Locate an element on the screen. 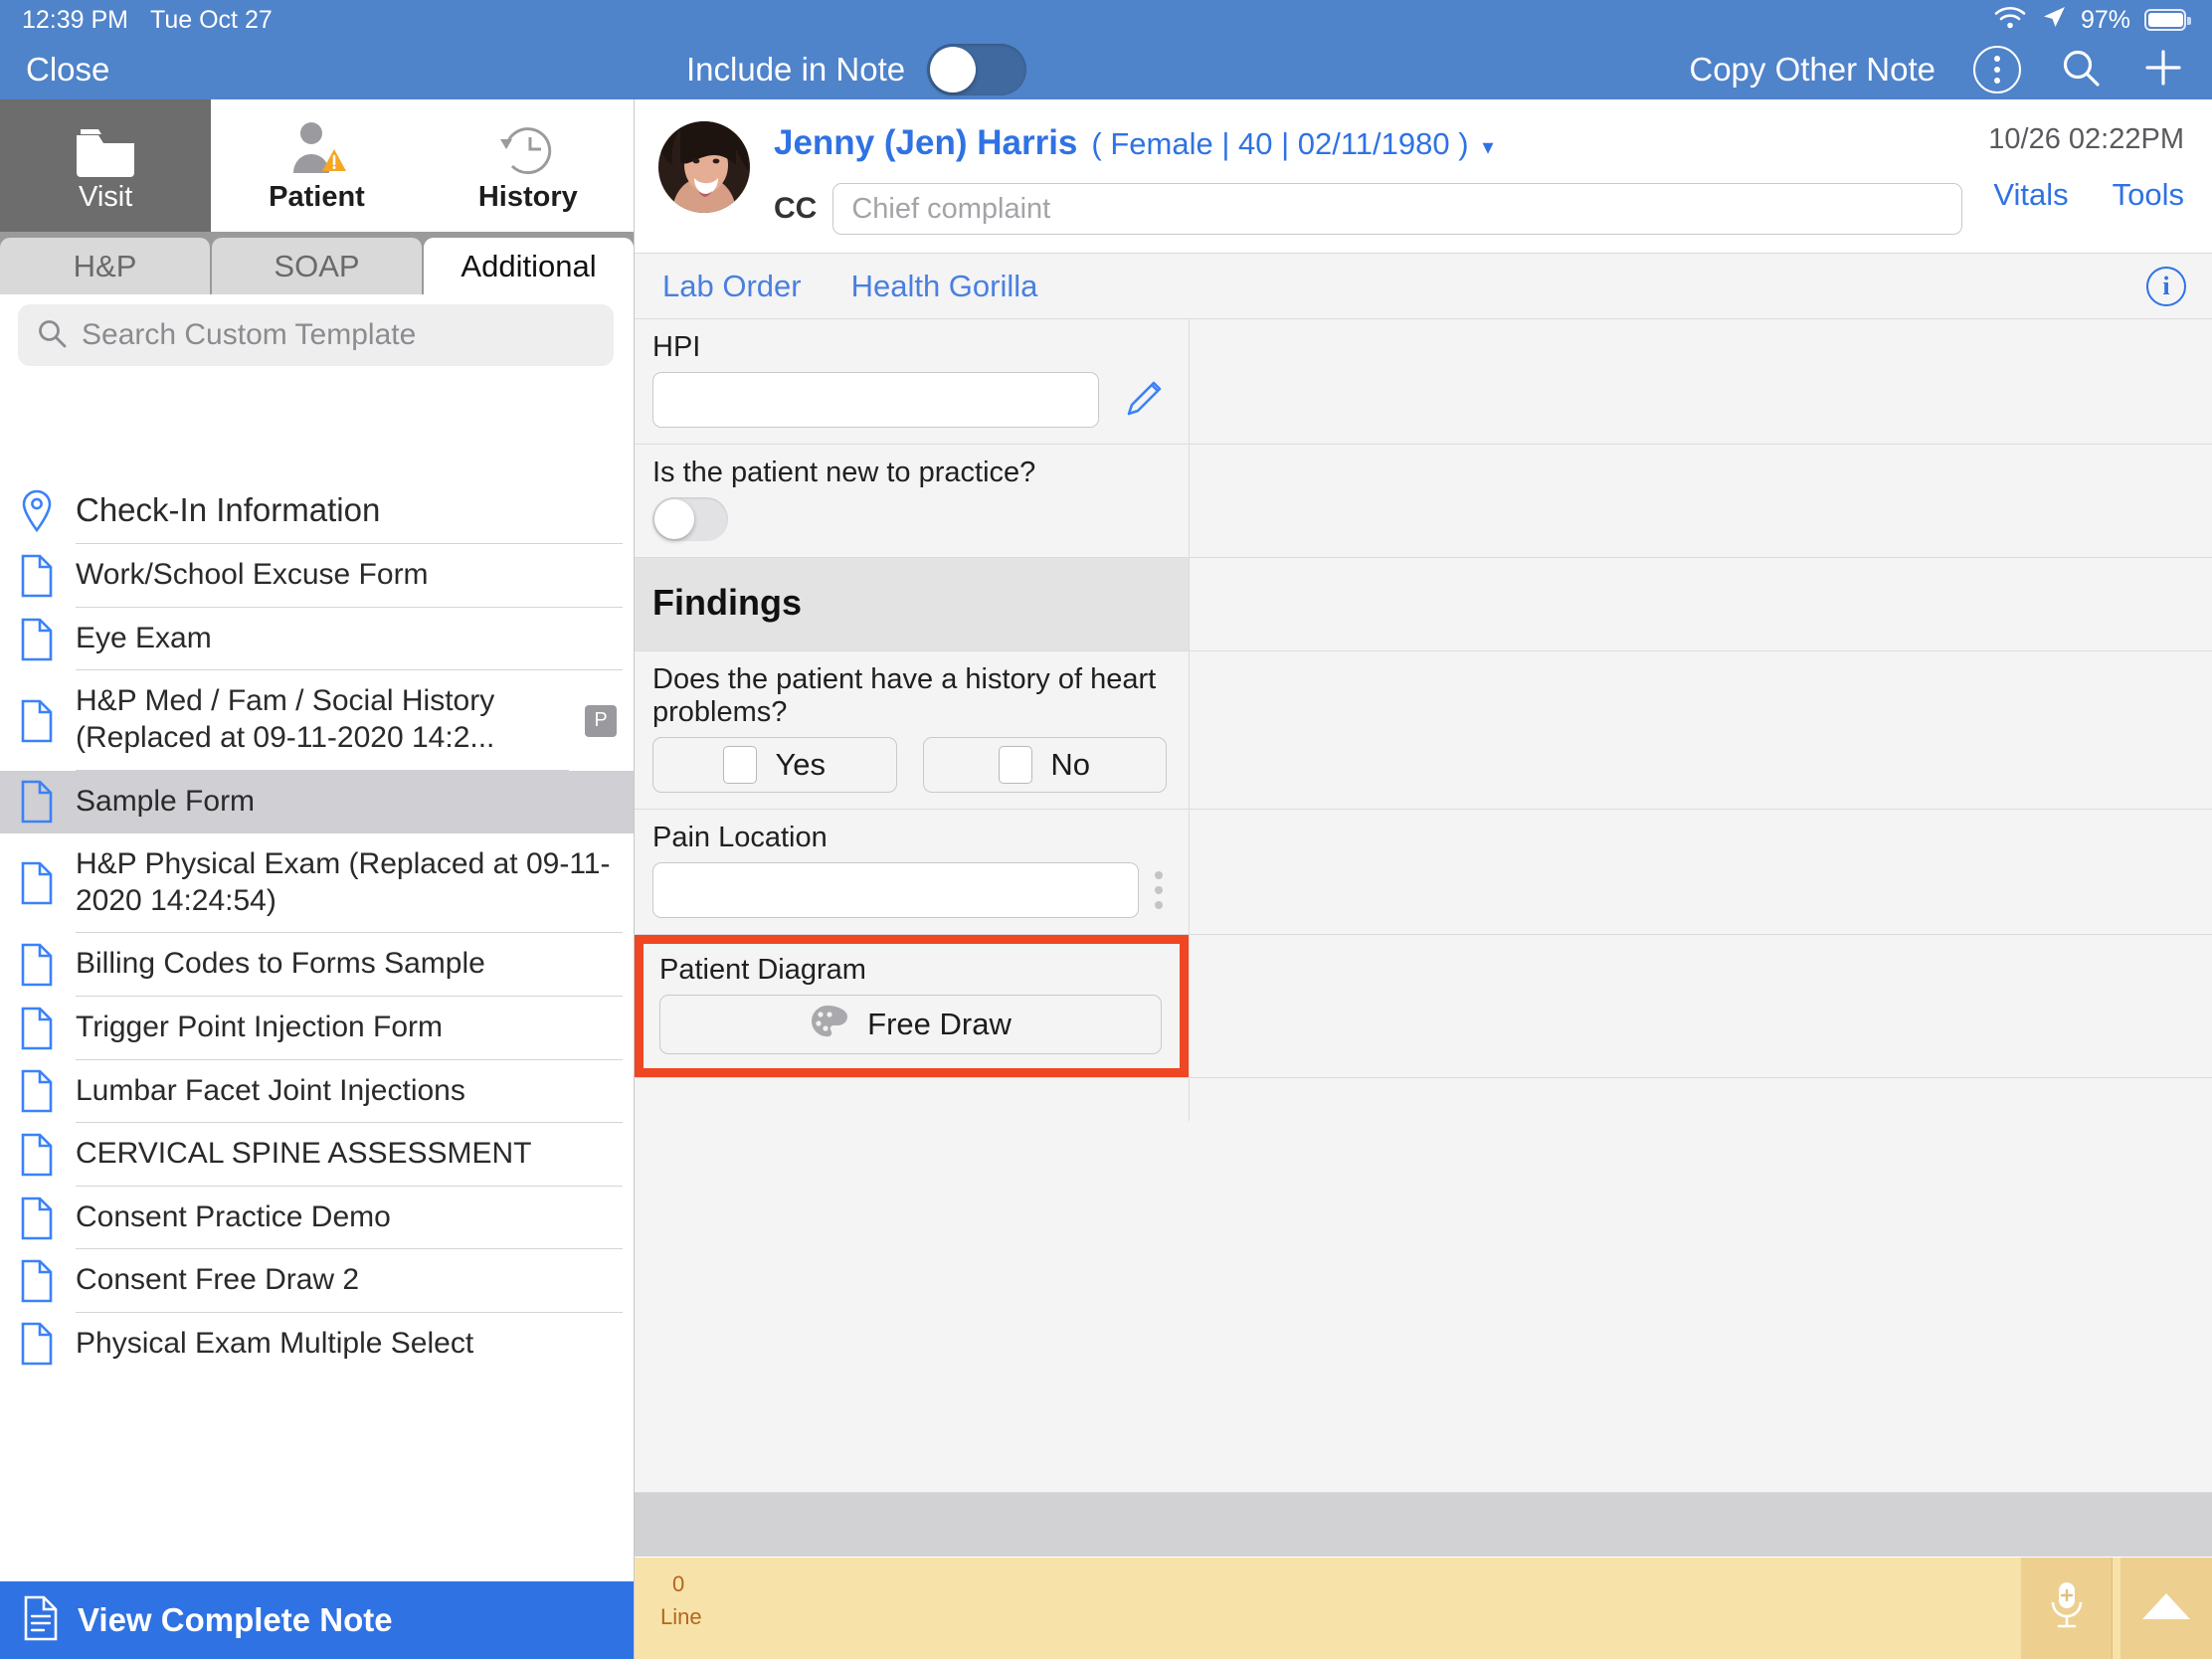 The width and height of the screenshot is (2212, 1659). list-item: Physical Exam Multiple Select is located at coordinates (317, 1344).